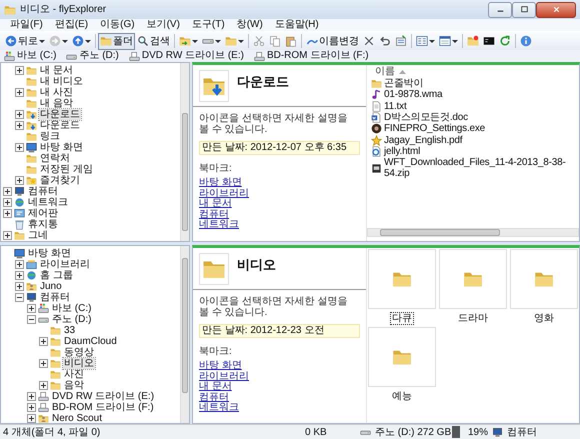 The height and width of the screenshot is (439, 580). I want to click on menu-item: 이동(G), so click(117, 25).